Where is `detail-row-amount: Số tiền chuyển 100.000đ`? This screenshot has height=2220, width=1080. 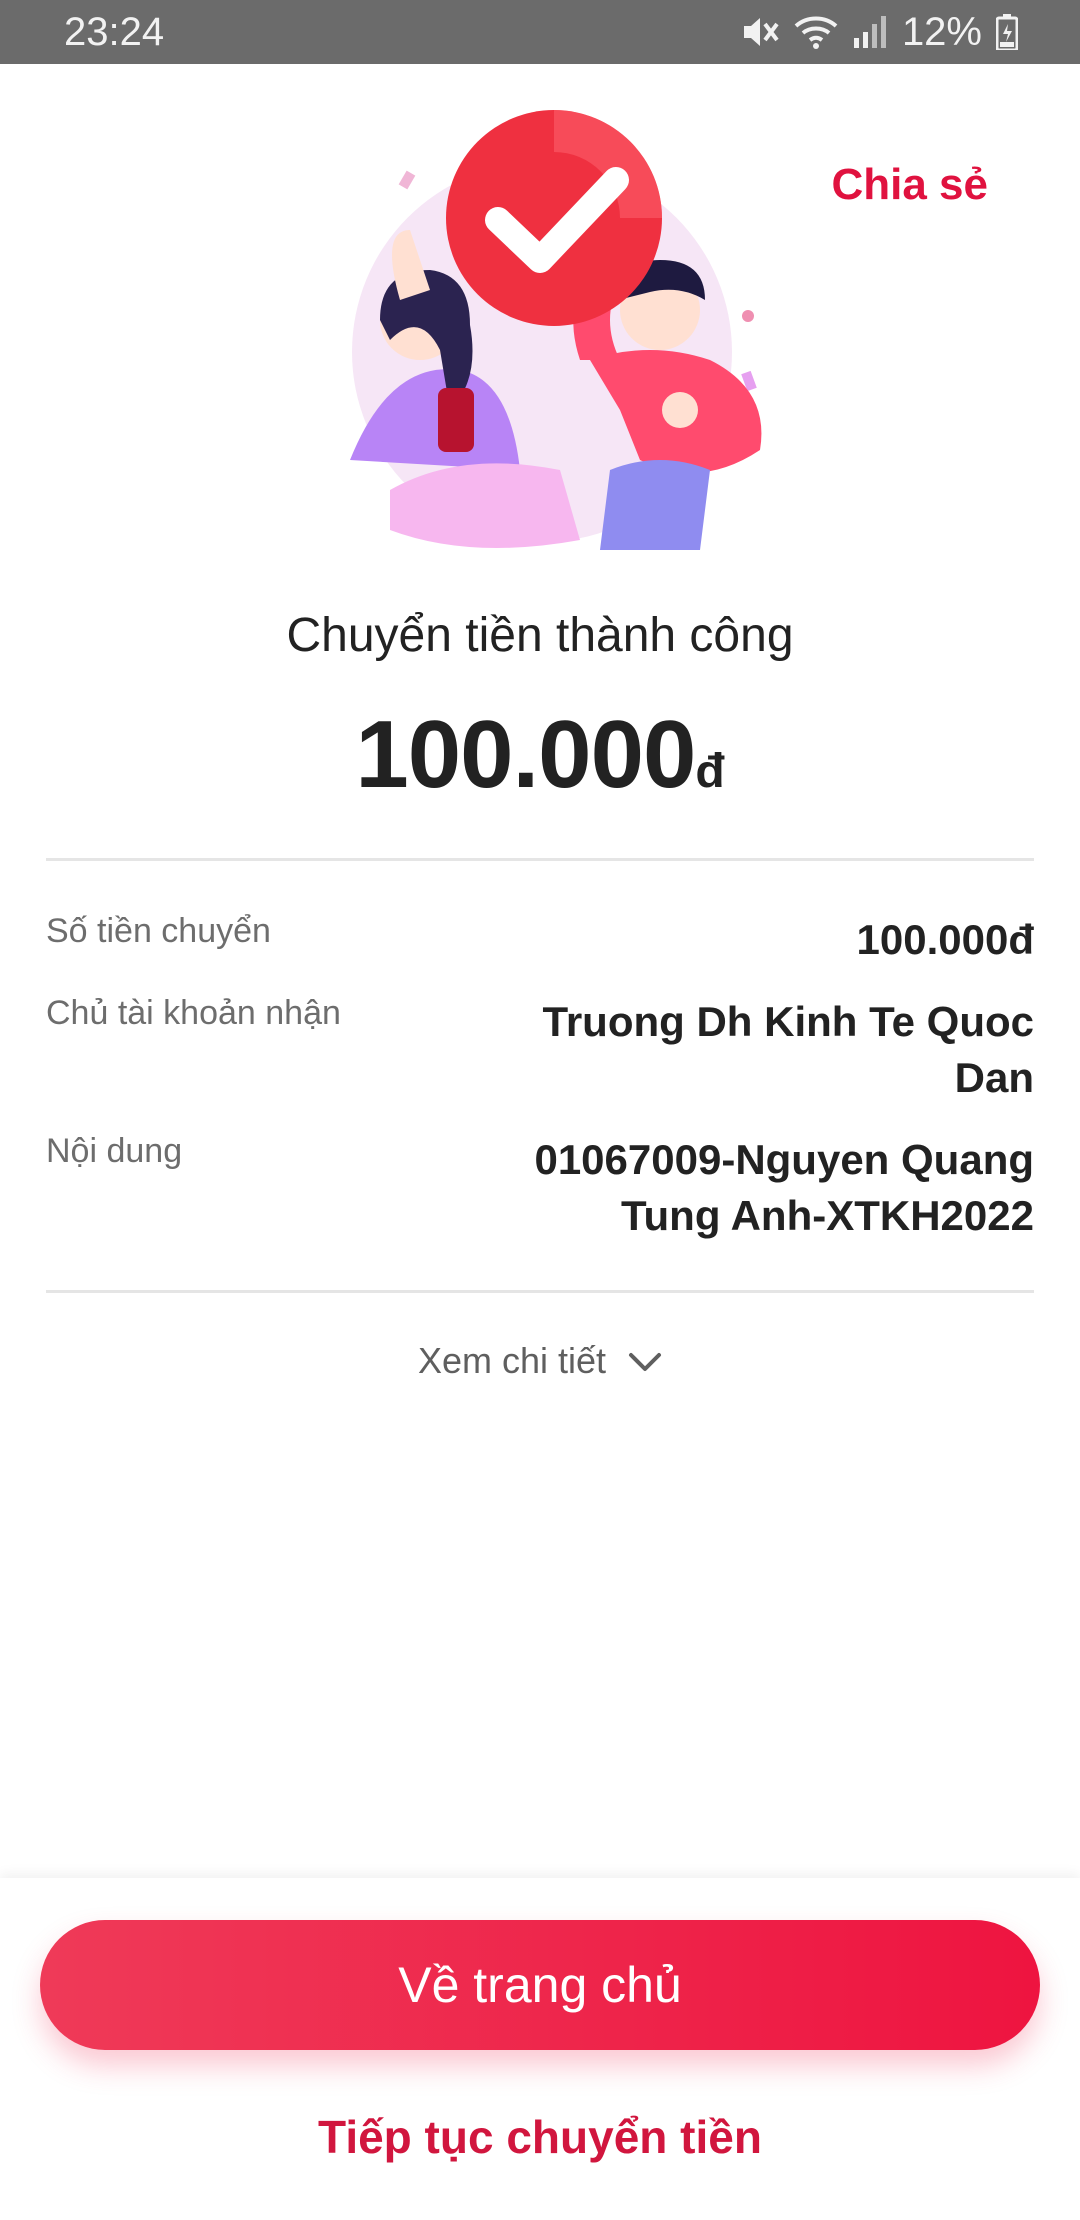 detail-row-amount: Số tiền chuyển 100.000đ is located at coordinates (540, 942).